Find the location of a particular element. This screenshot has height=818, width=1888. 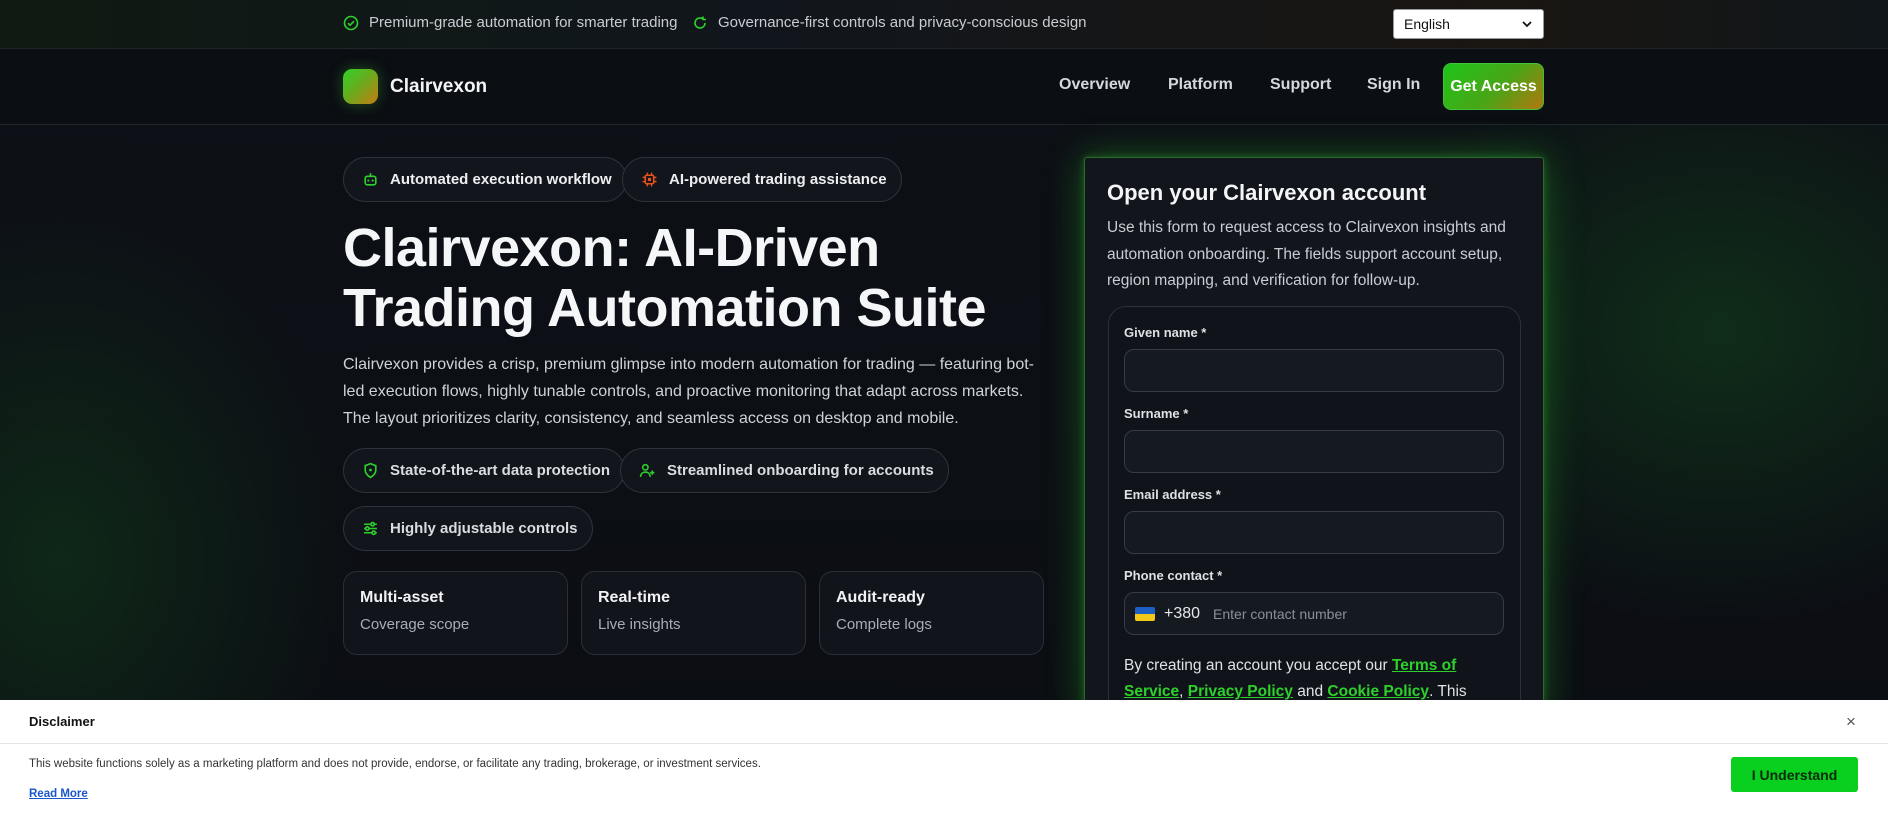

stat-title: Audit-ready is located at coordinates (880, 597).